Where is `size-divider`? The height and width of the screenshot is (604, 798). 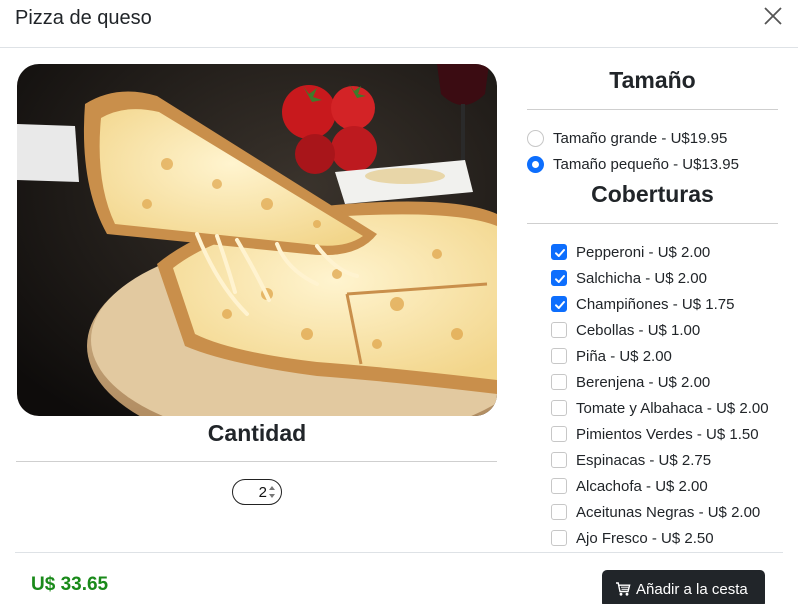 size-divider is located at coordinates (652, 109).